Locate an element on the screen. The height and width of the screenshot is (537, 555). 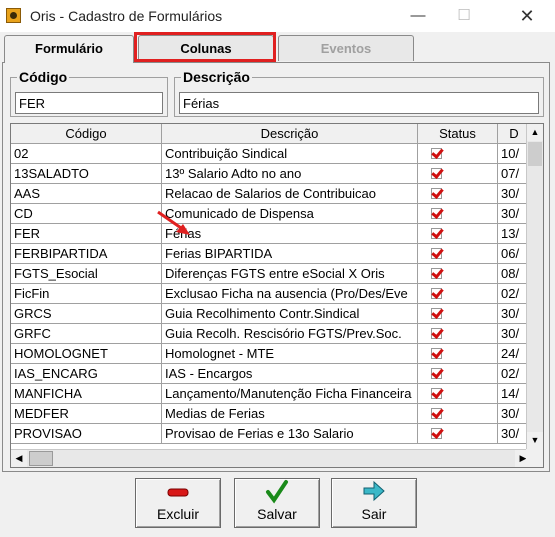
salvar-label: Salvar is located at coordinates (277, 514).